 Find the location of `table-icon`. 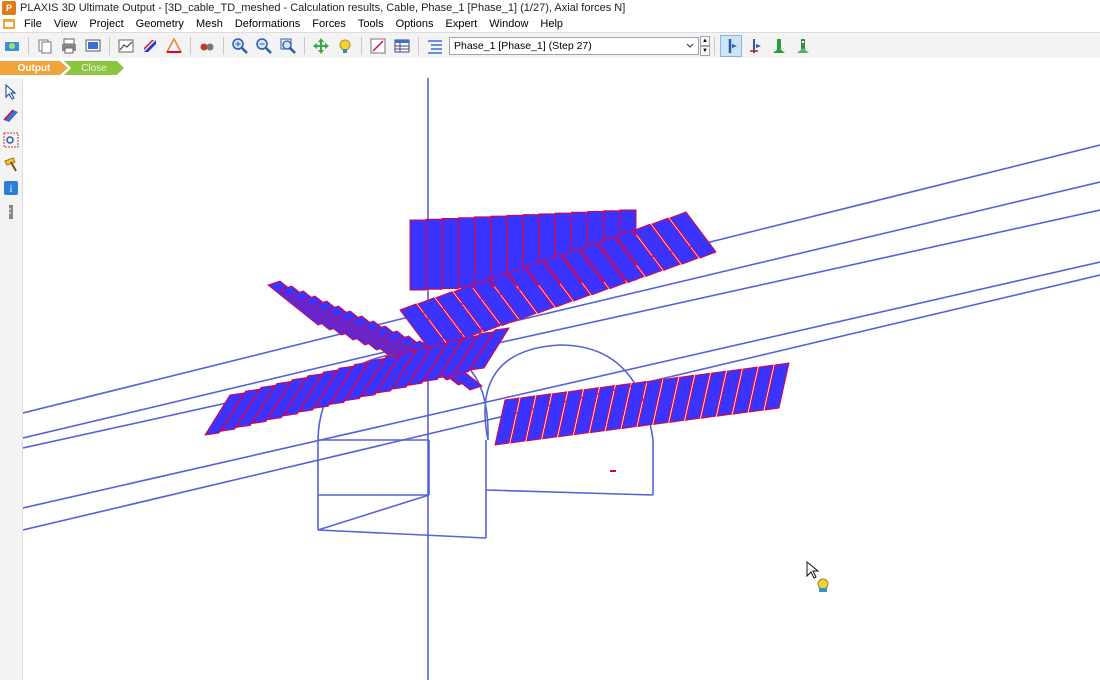

table-icon is located at coordinates (402, 46).